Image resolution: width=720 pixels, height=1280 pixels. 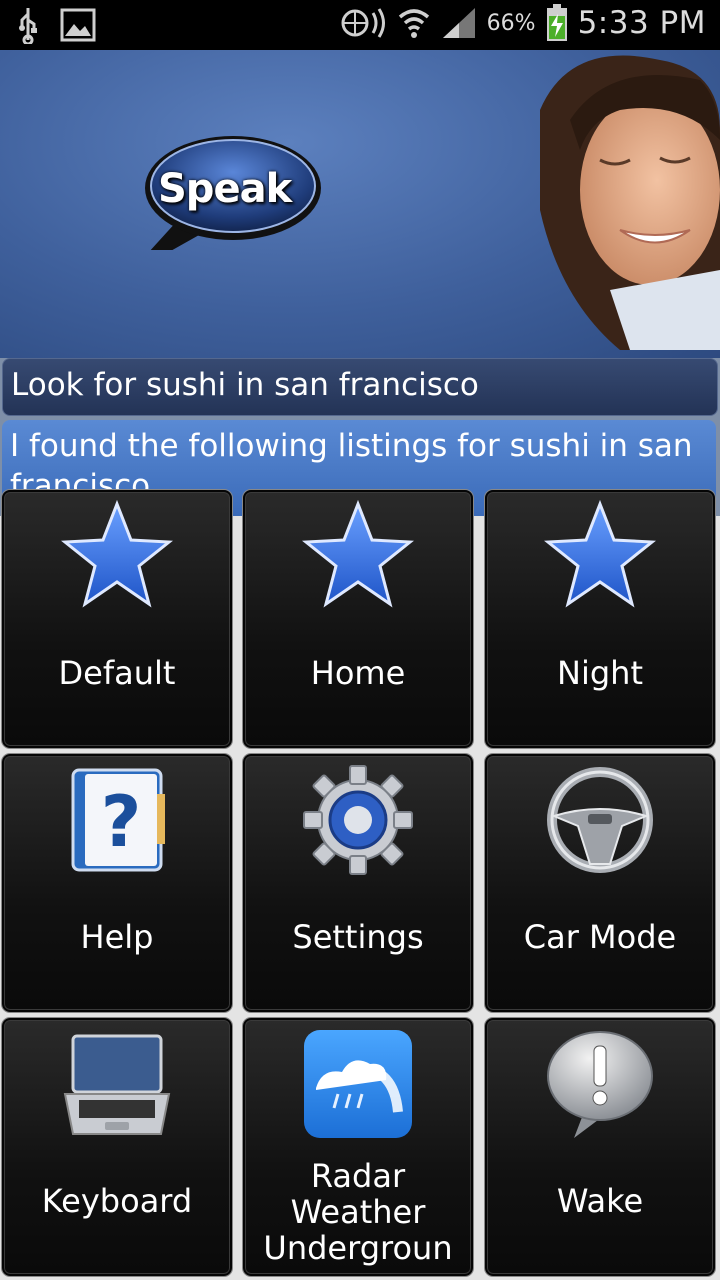 I want to click on laptop-icon, so click(x=117, y=1084).